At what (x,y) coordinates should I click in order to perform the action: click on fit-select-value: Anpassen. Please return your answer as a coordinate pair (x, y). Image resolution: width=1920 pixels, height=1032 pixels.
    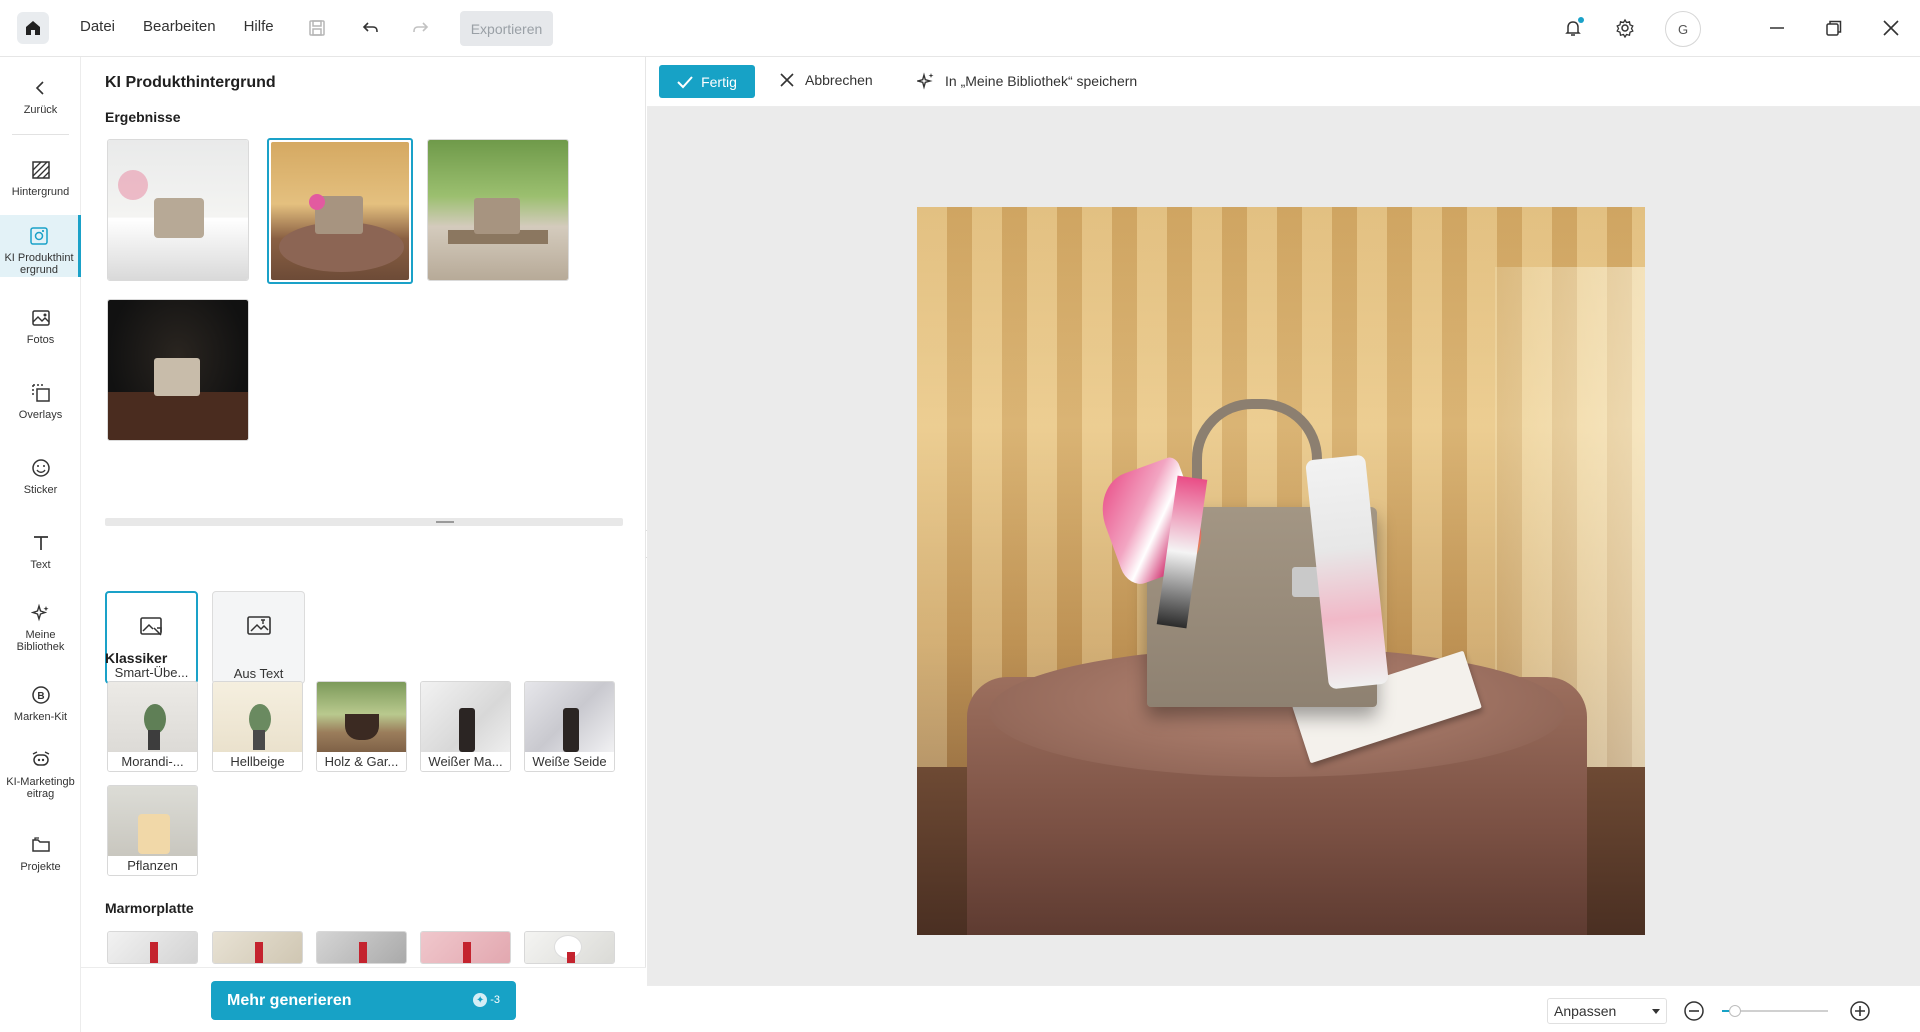
    Looking at the image, I should click on (1585, 1011).